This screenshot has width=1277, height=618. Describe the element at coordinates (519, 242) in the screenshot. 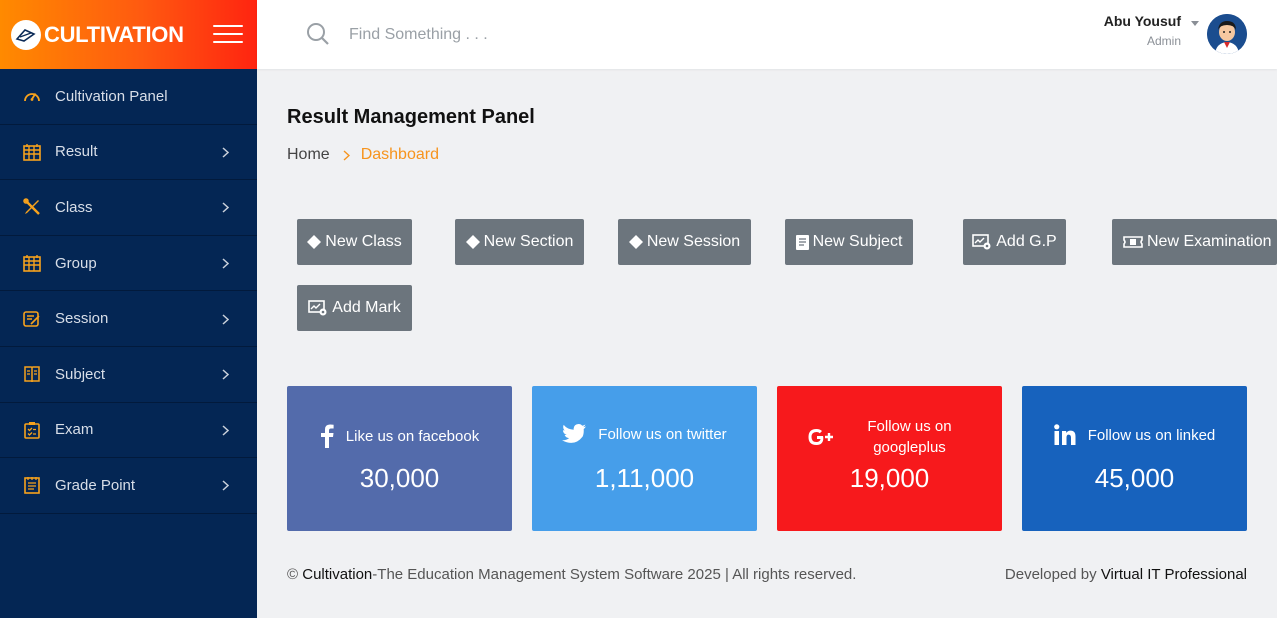

I see `new-section-button: New Section` at that location.